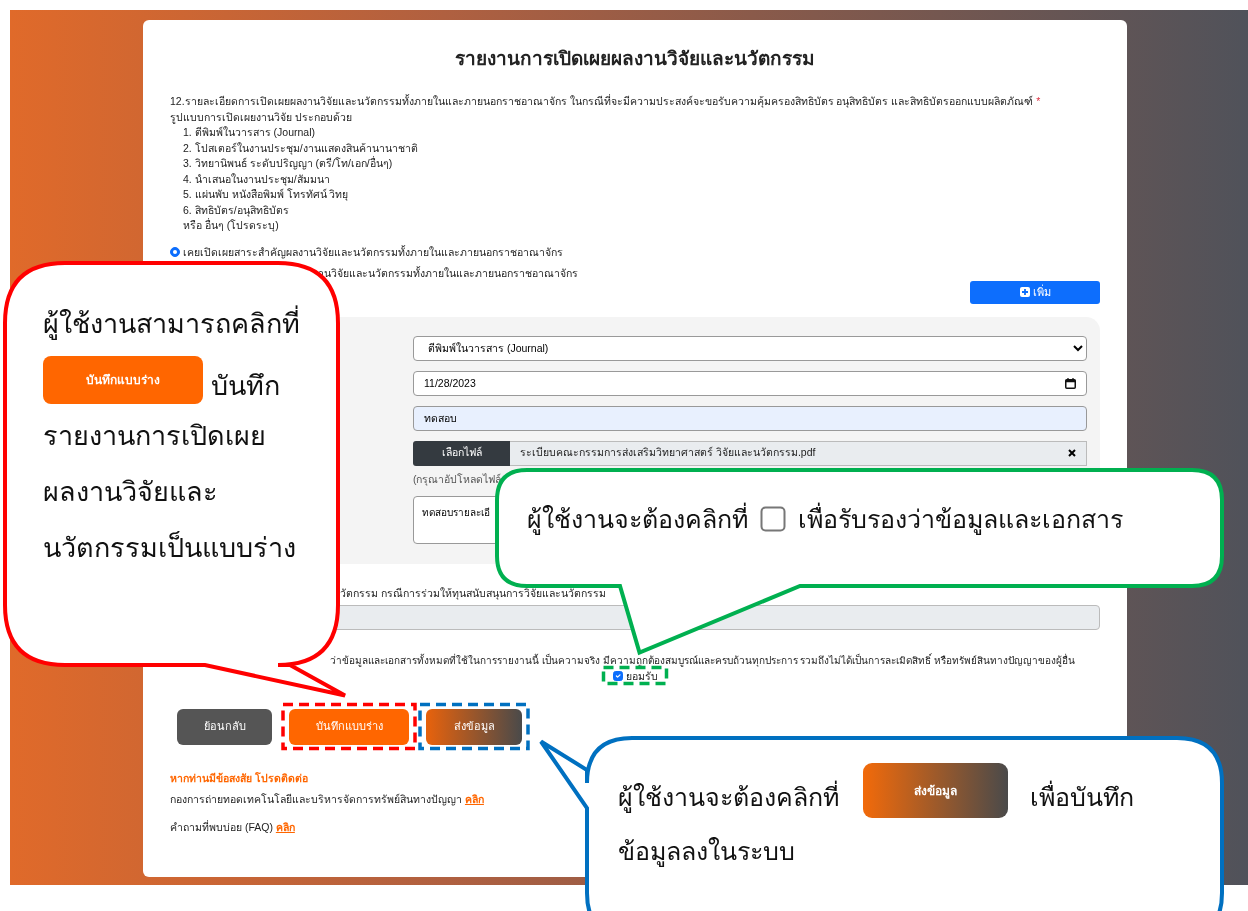  Describe the element at coordinates (1070, 383) in the screenshot. I see `calendar-icon` at that location.